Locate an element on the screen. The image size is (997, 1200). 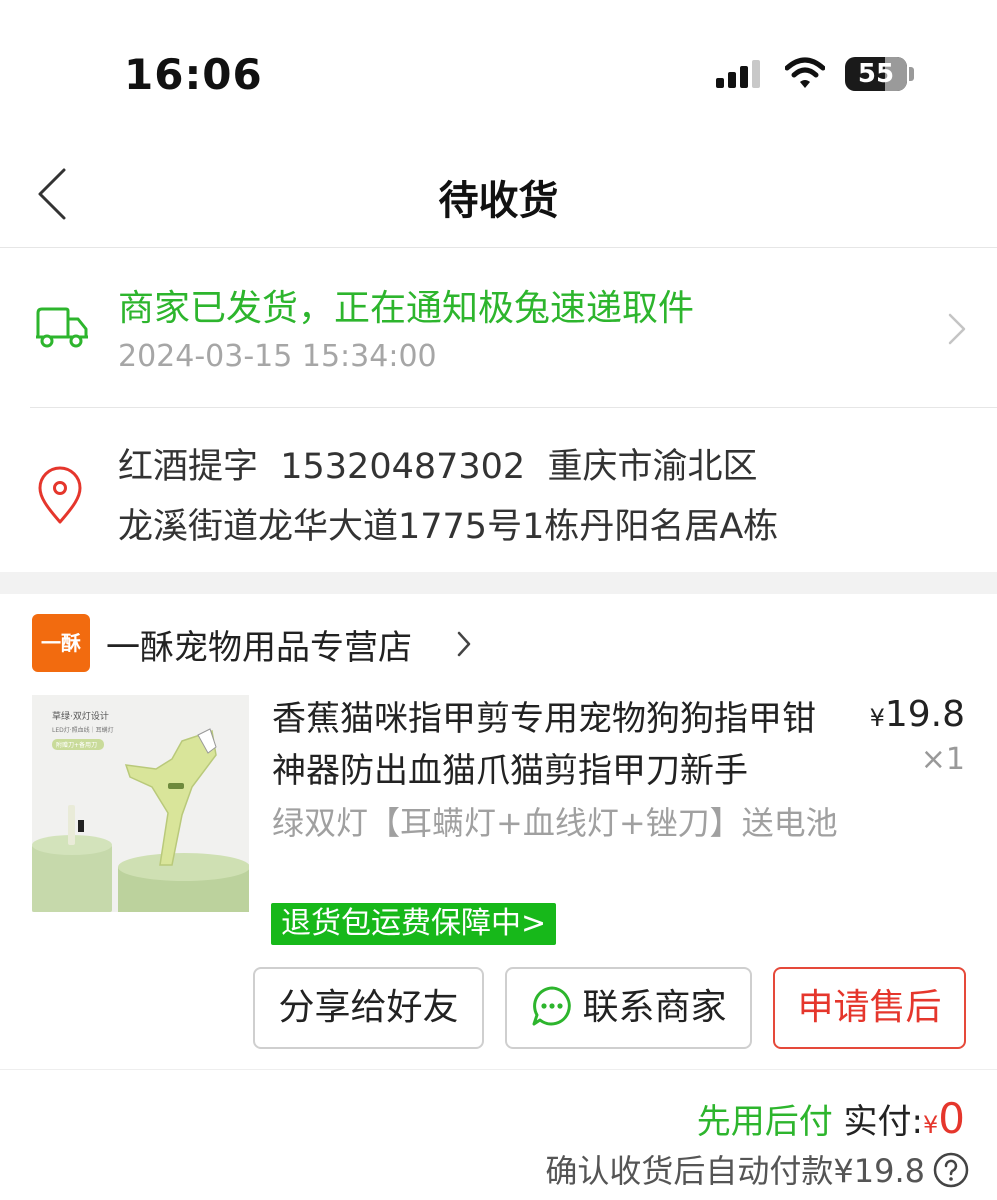
payment-summary: 先用后付 实付:¥0 is located at coordinates (831, 1118).